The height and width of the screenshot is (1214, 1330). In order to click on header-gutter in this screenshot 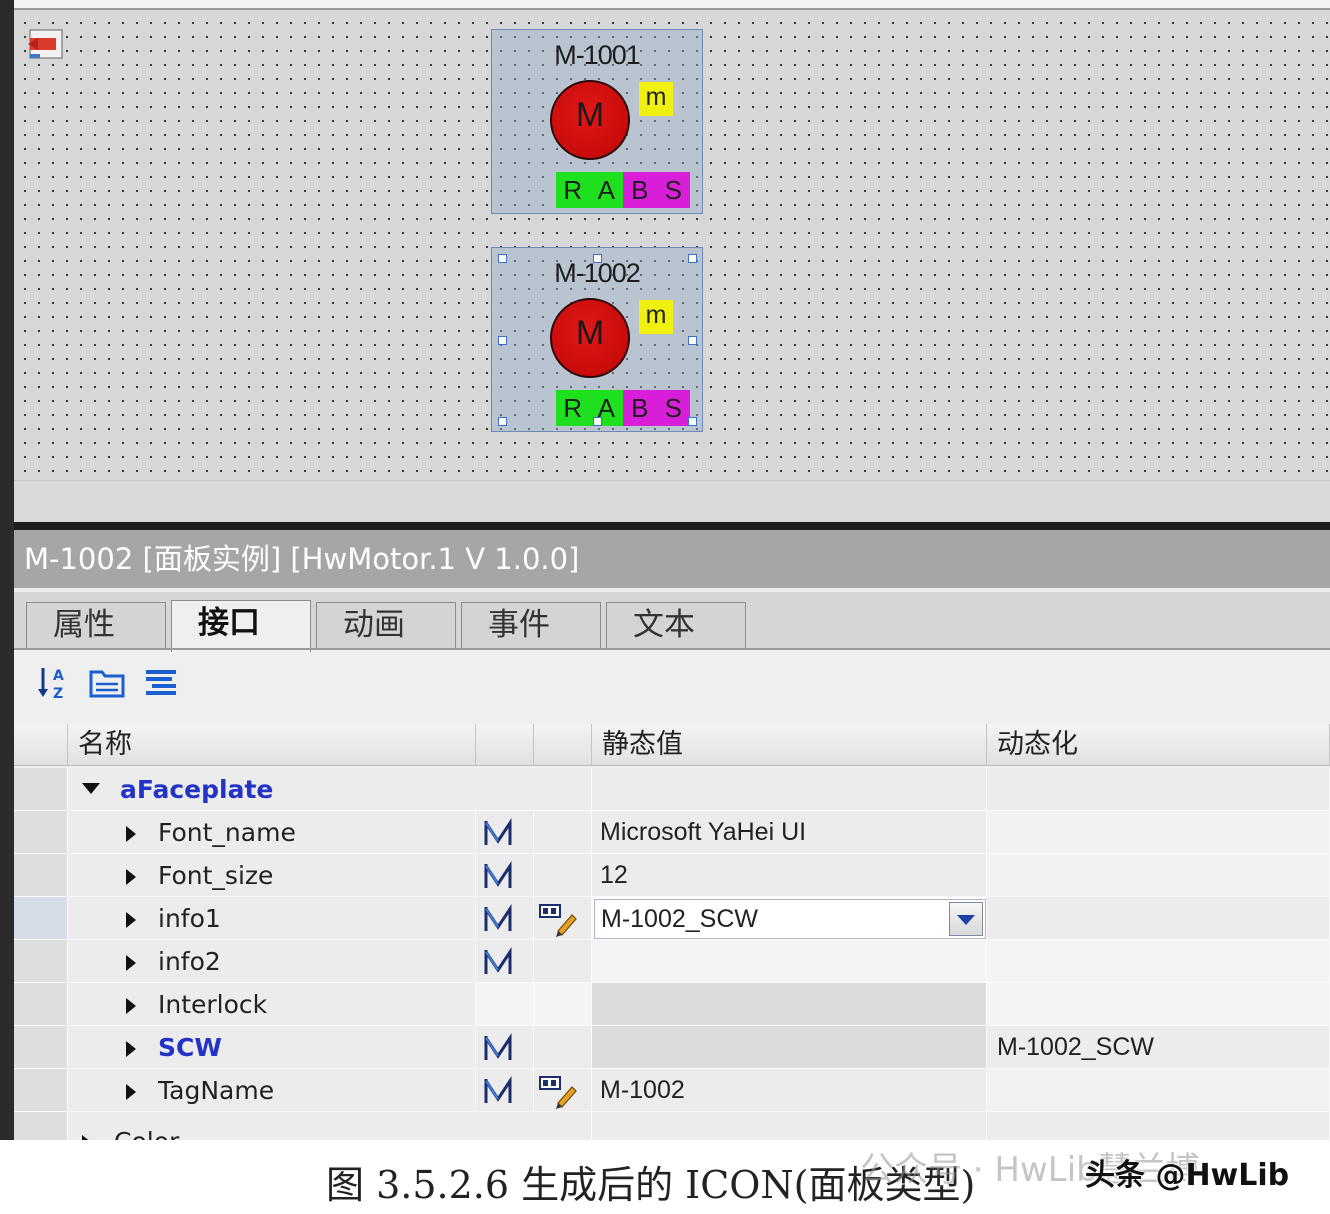, I will do `click(41, 745)`.